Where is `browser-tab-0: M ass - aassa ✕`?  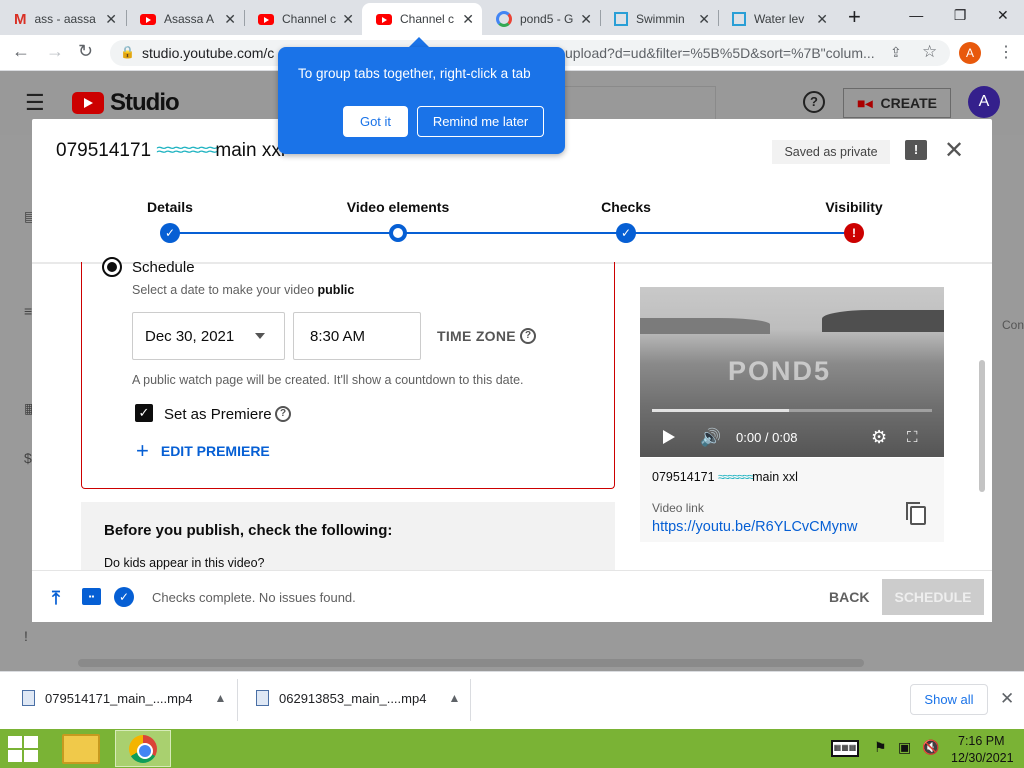
browser-tab-0: M ass - aassa ✕ is located at coordinates (62, 19).